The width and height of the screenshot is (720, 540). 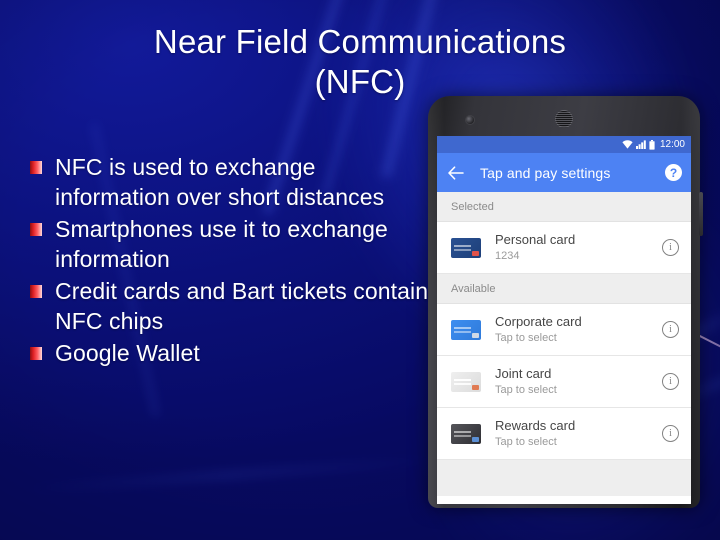 I want to click on card-labels: Joint card Tap to select, so click(x=578, y=381).